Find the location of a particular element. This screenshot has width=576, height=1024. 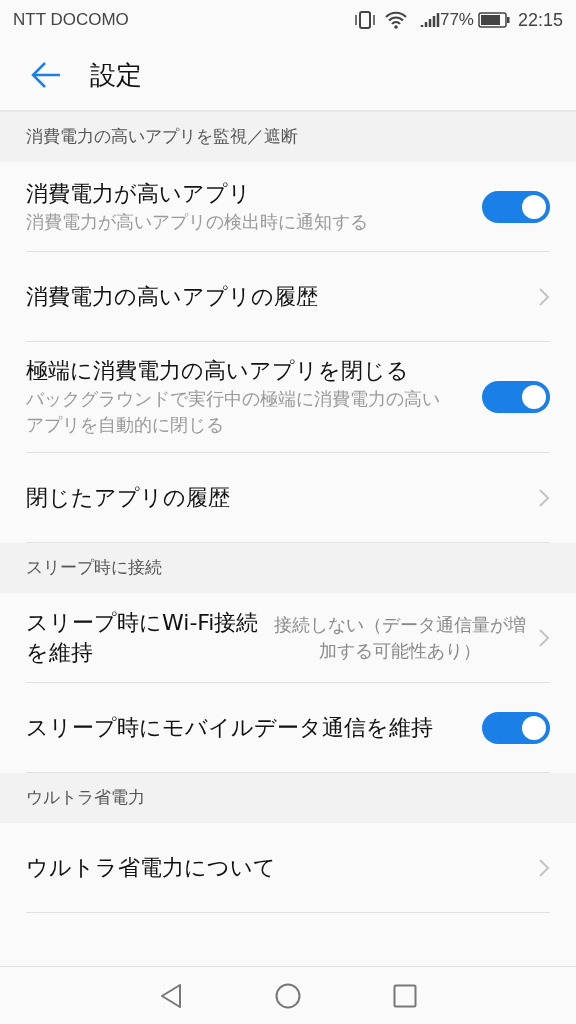

wifi-icon is located at coordinates (395, 20).